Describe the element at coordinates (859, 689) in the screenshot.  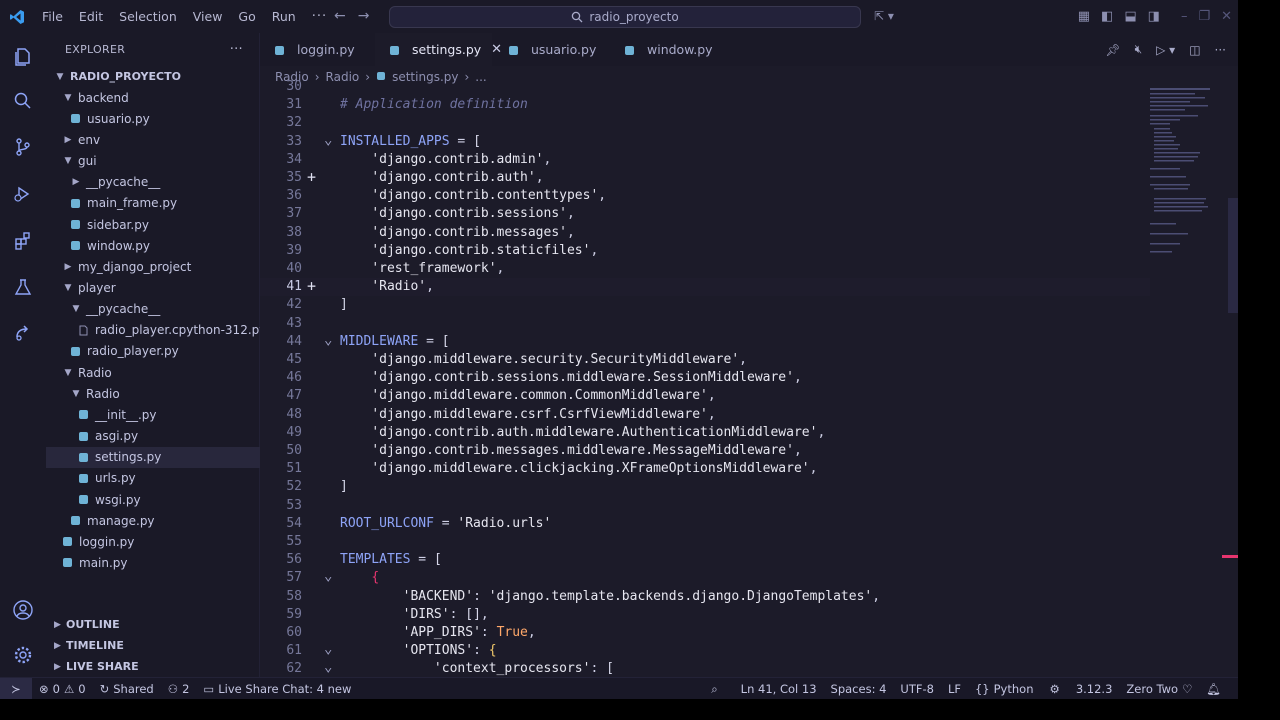
I see `indentation: Spaces: 4` at that location.